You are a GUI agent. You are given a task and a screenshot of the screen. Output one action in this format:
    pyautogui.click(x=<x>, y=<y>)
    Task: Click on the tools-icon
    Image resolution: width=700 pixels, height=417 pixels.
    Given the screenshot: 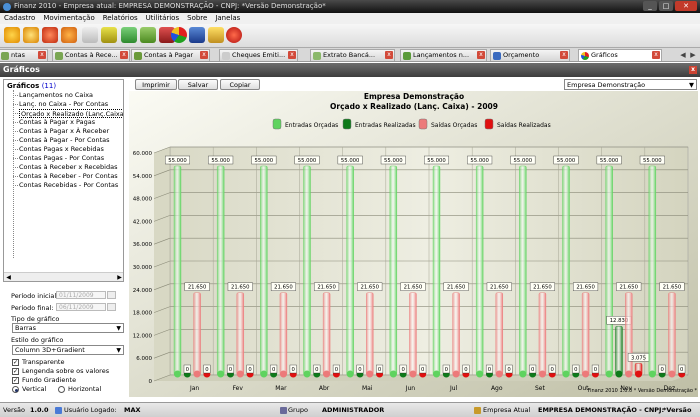 What is the action you would take?
    pyautogui.click(x=216, y=35)
    